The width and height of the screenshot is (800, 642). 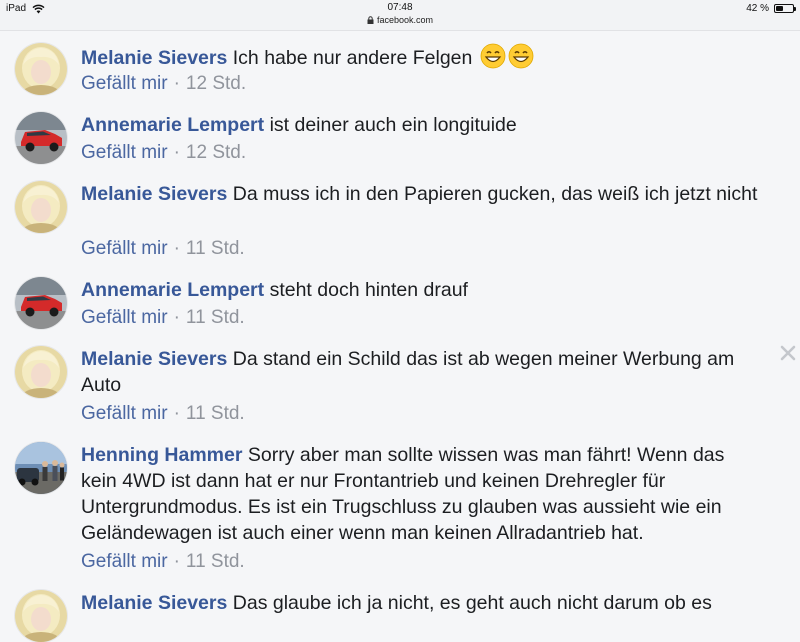 What do you see at coordinates (779, 8) in the screenshot?
I see `battery-level` at bounding box center [779, 8].